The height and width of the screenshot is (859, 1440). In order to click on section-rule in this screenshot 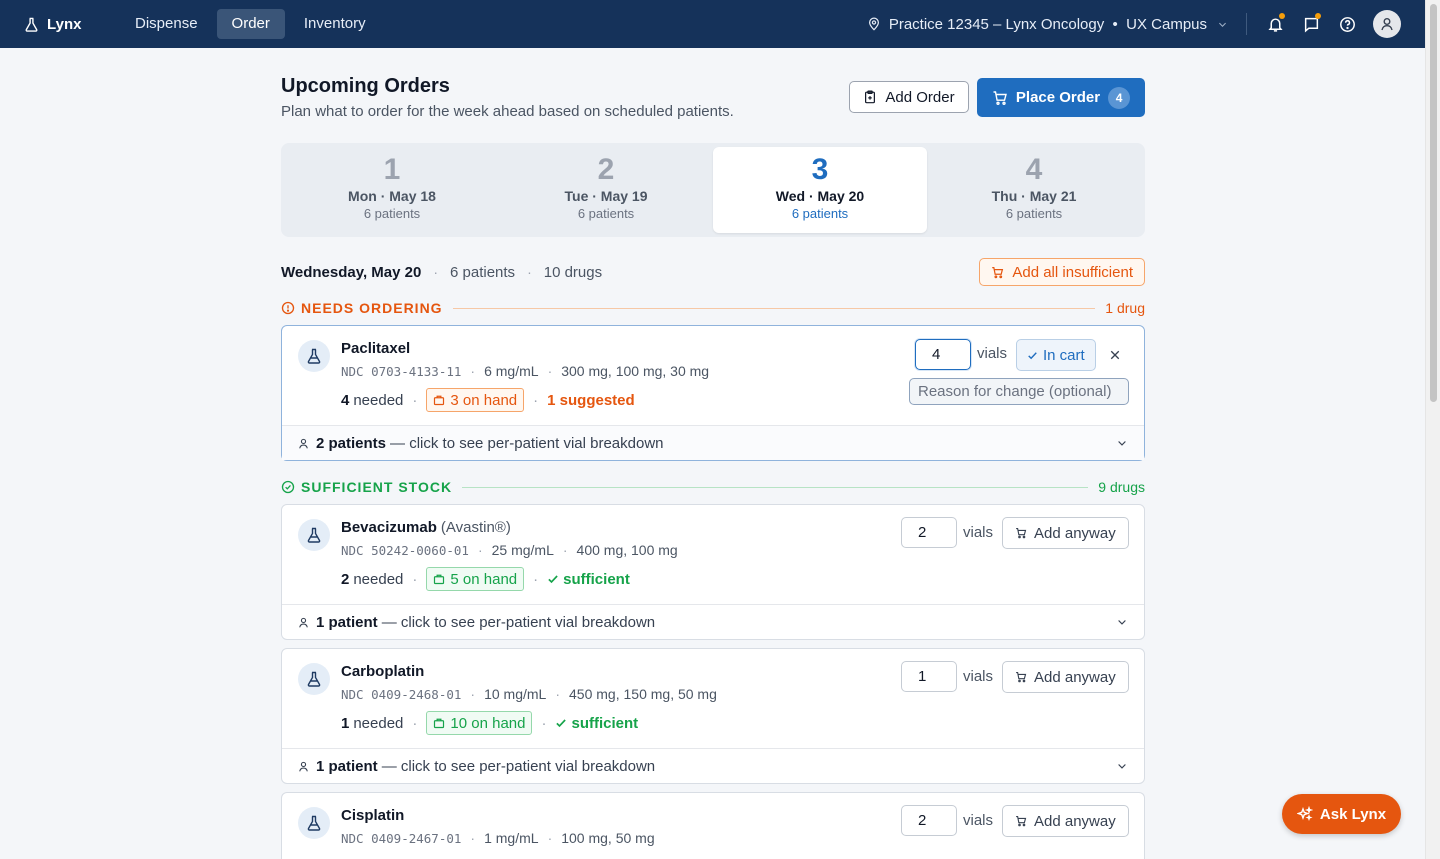, I will do `click(775, 487)`.